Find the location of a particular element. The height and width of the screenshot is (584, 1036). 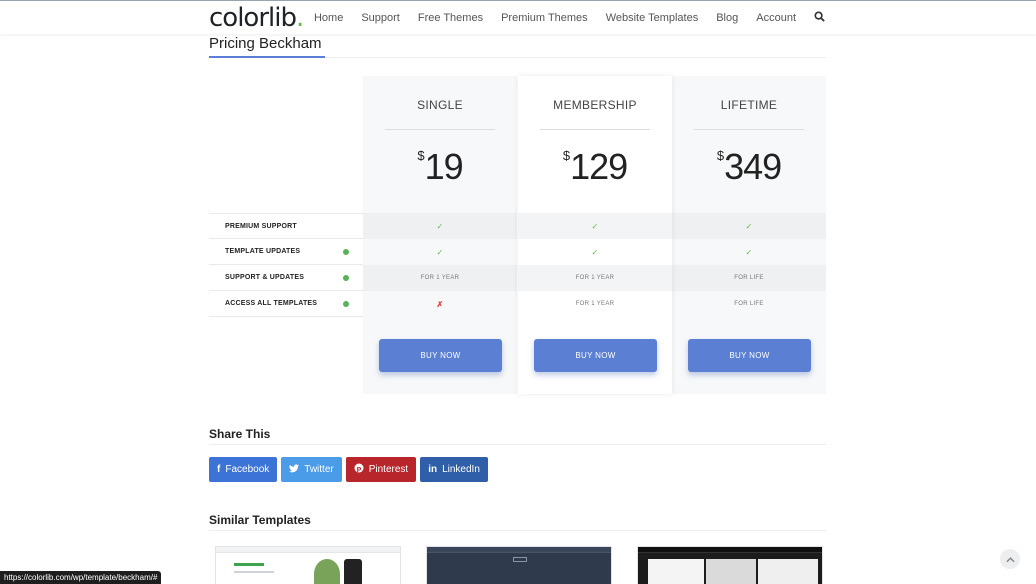

plan-price: $19 is located at coordinates (440, 167).